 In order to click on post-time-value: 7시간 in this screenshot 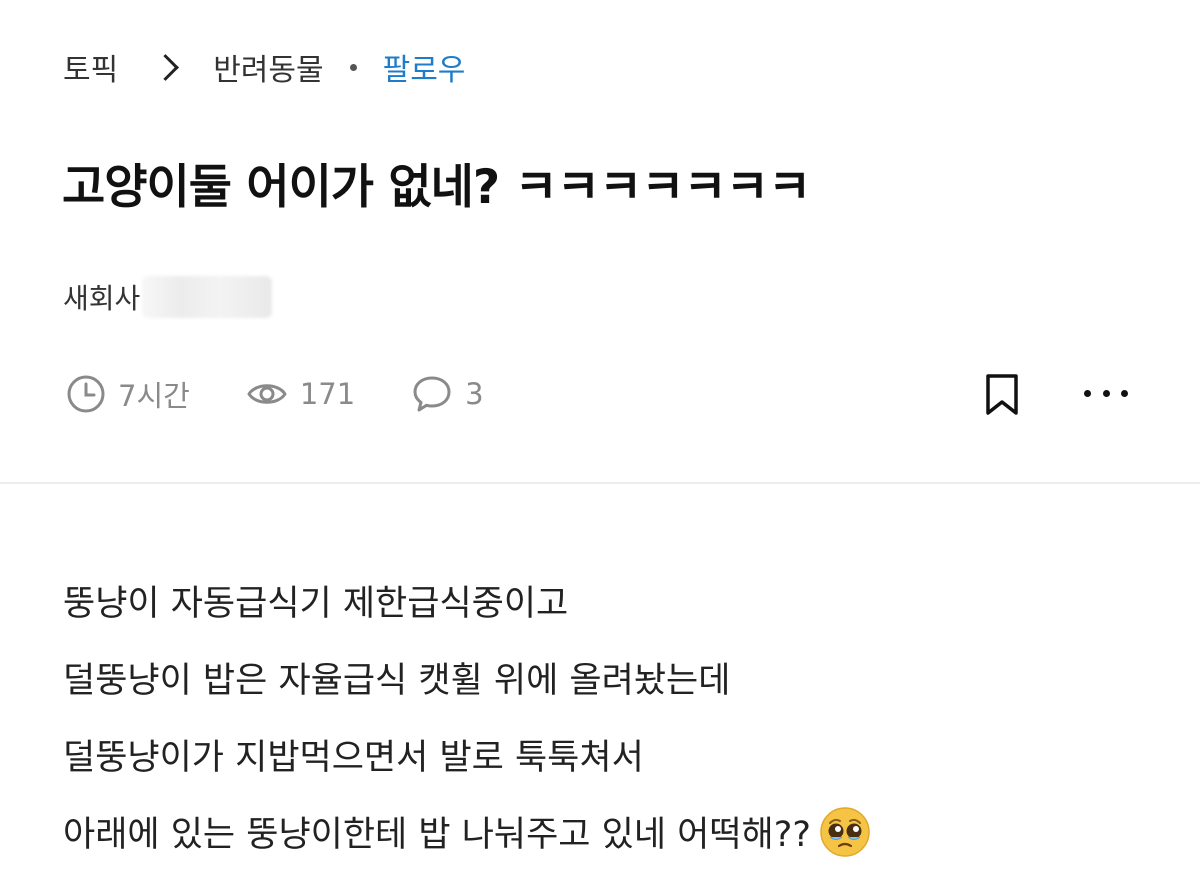, I will do `click(154, 396)`.